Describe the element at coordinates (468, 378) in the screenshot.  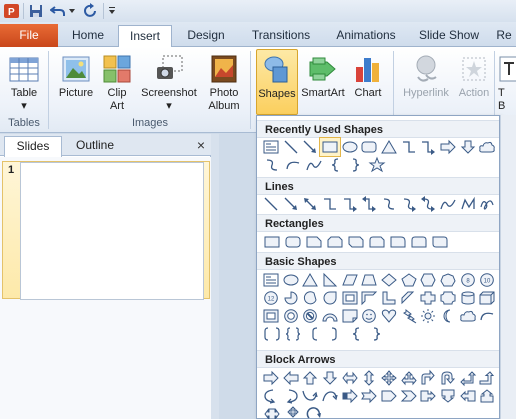
I see `left-up-arrow-shape` at that location.